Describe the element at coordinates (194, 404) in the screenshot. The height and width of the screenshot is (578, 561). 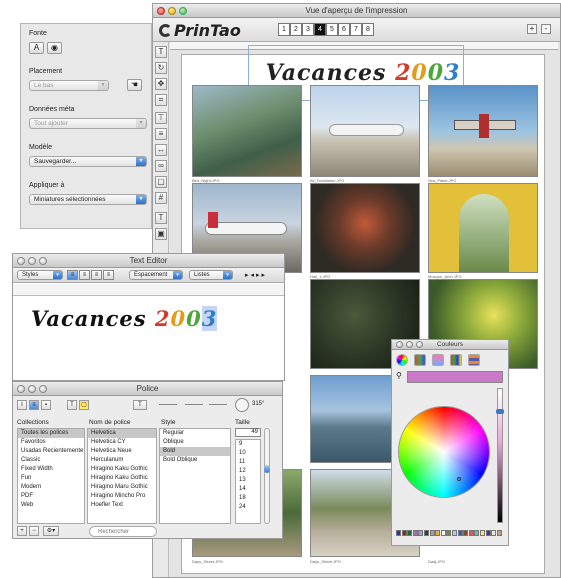
I see `shadow-blur-slider` at that location.